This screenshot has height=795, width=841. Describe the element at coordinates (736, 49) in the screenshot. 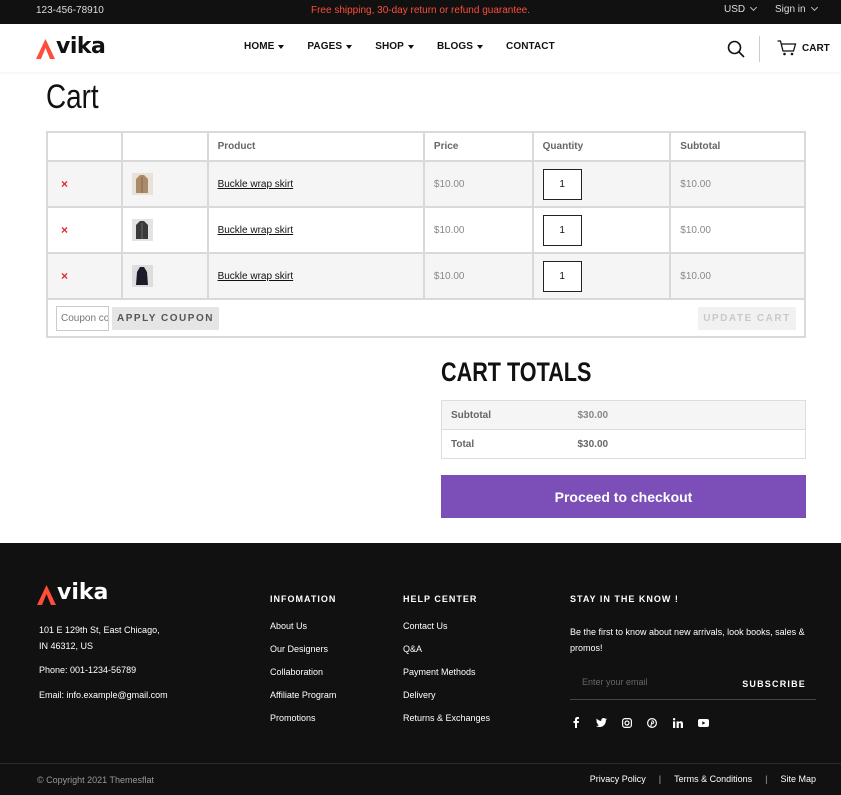

I see `search-icon` at that location.